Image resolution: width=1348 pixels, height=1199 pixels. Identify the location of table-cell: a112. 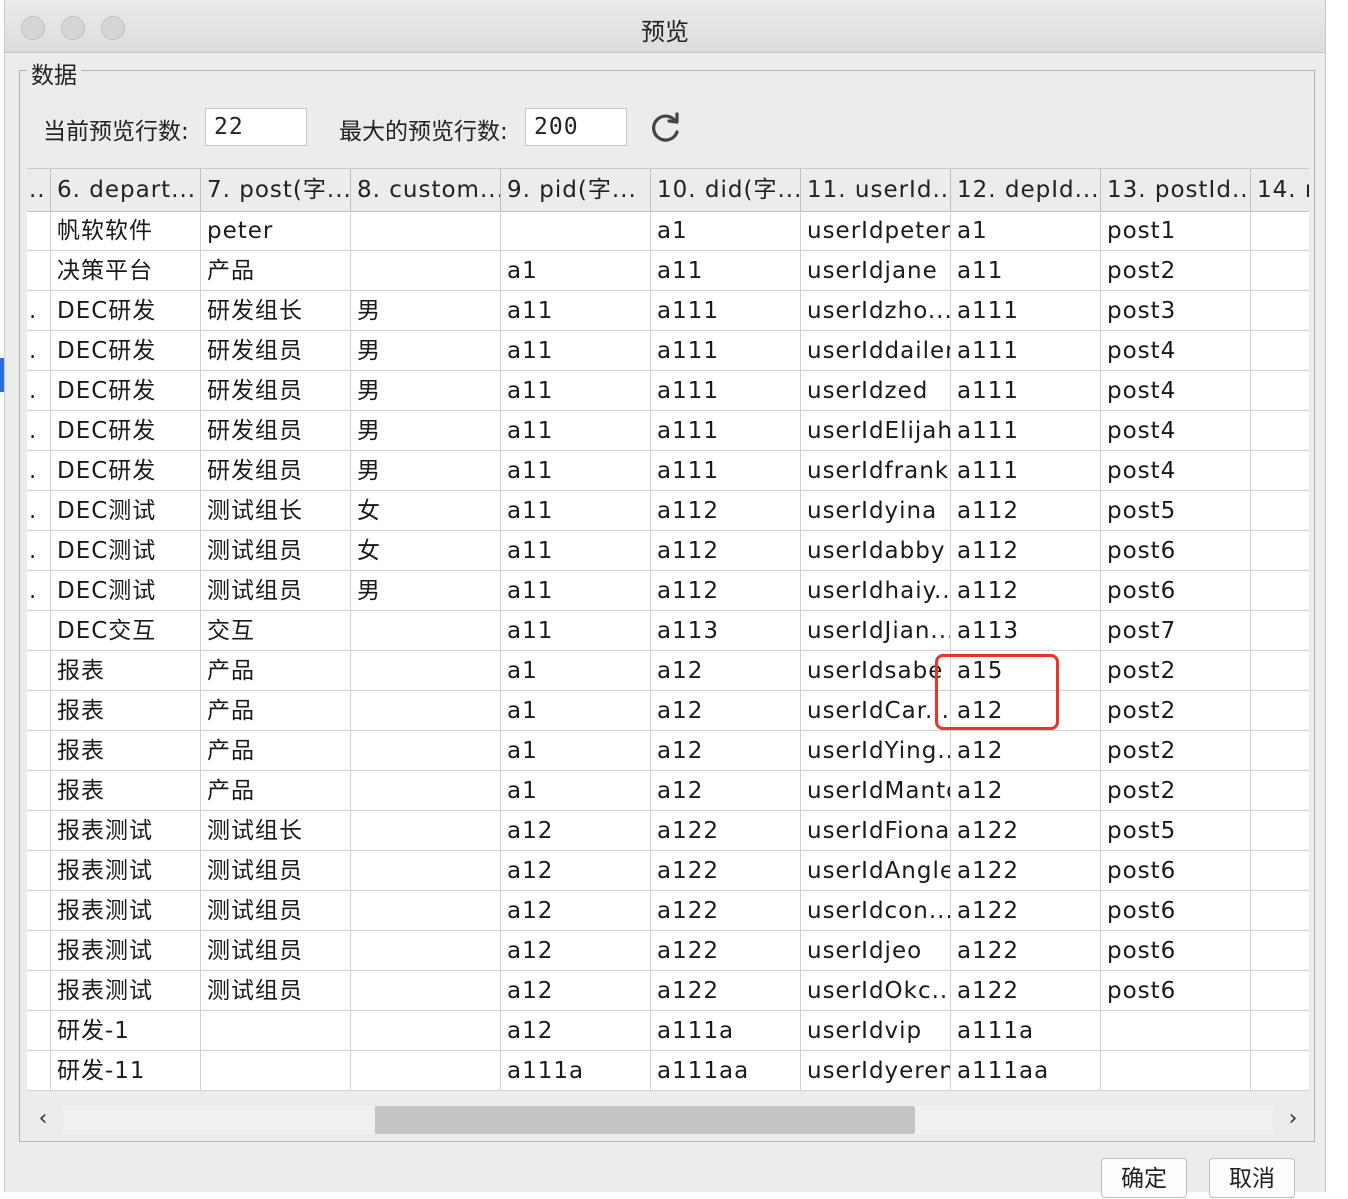
(726, 551).